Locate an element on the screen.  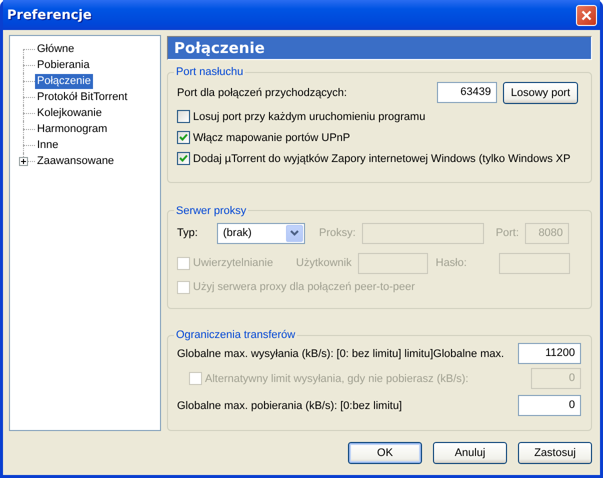
group-title: Port nasłuchu is located at coordinates (209, 72).